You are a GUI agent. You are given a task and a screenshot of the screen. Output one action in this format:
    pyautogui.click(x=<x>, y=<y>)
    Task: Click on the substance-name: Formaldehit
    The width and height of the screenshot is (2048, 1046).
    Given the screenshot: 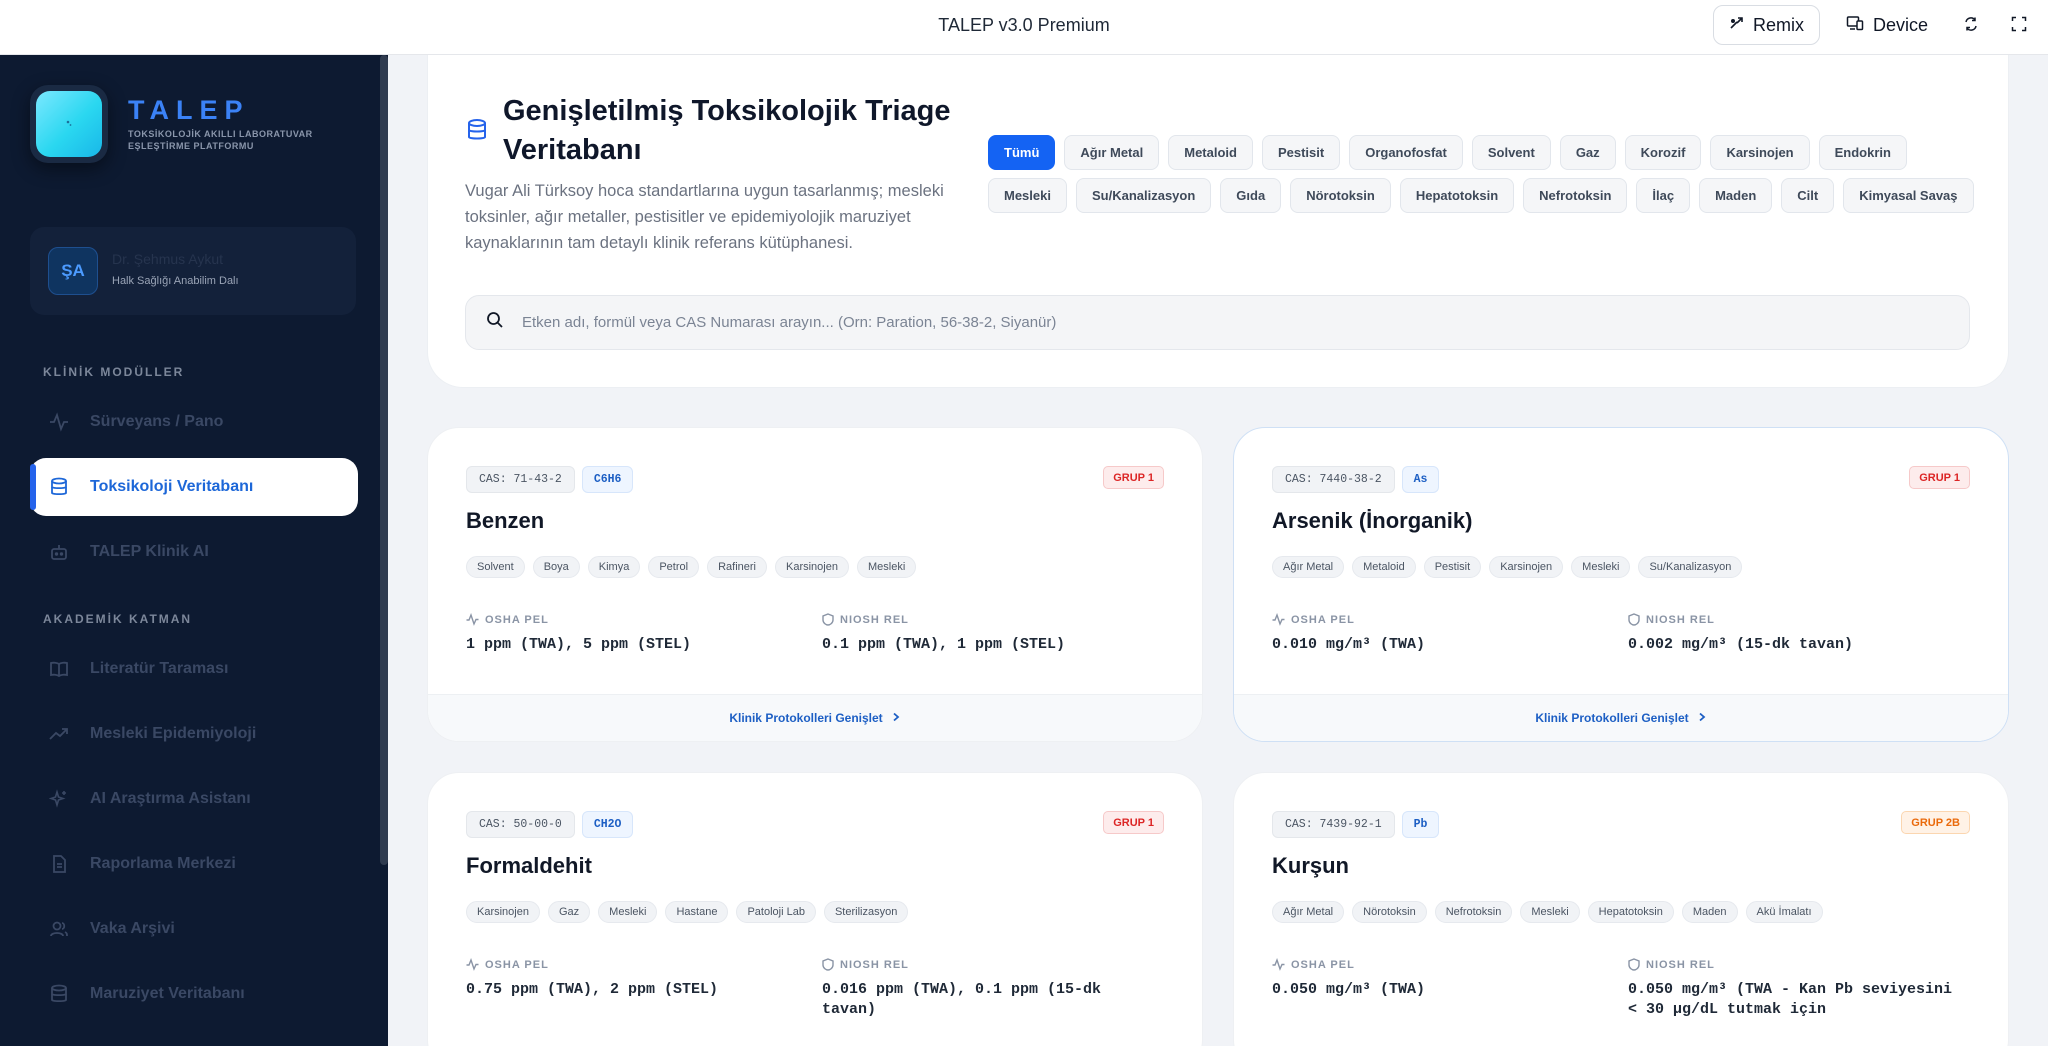 What is the action you would take?
    pyautogui.click(x=529, y=865)
    